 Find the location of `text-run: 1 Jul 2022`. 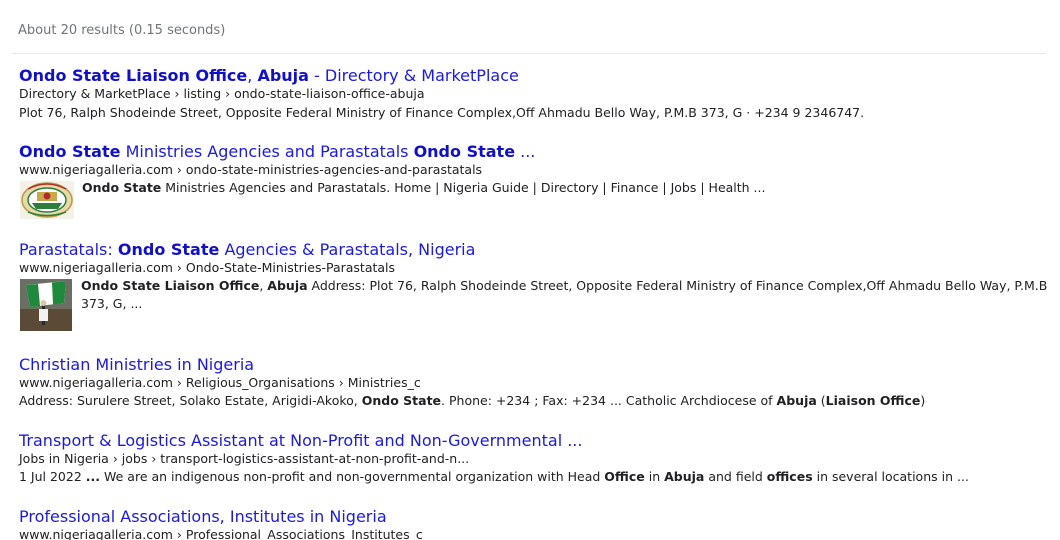

text-run: 1 Jul 2022 is located at coordinates (52, 476).